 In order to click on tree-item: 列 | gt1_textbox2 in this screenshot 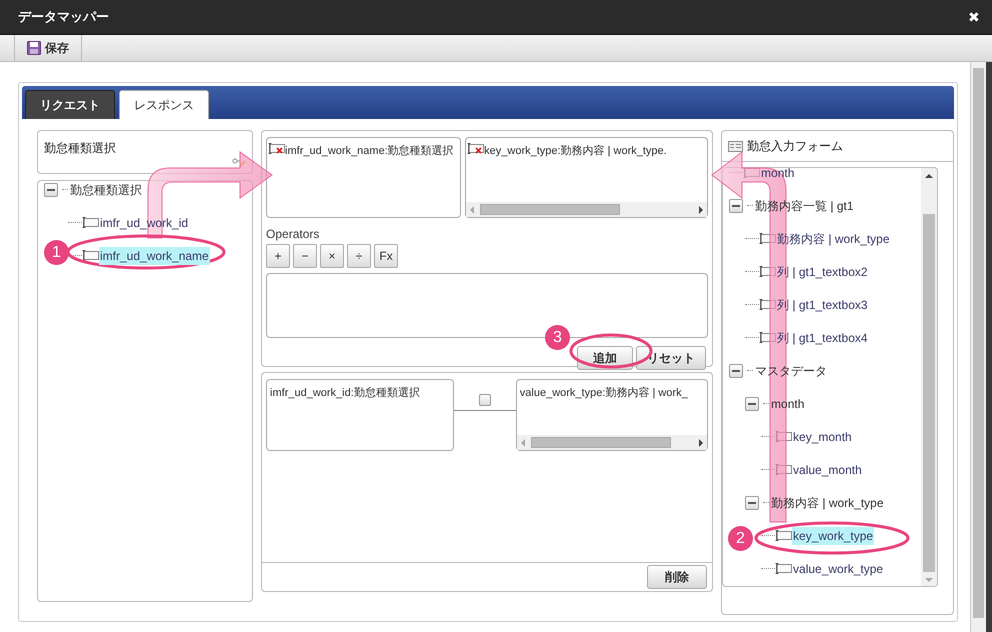, I will do `click(822, 271)`.